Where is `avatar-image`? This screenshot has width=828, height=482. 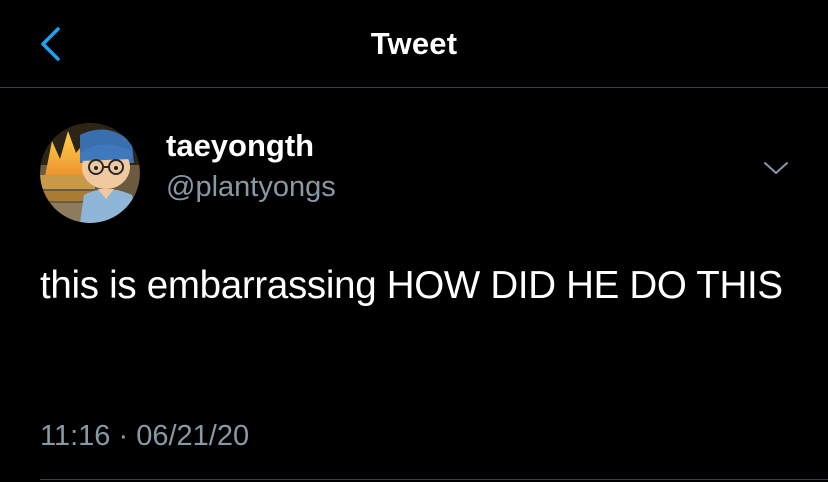
avatar-image is located at coordinates (90, 173).